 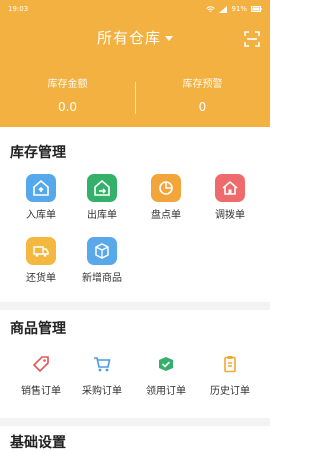 What do you see at coordinates (38, 153) in the screenshot?
I see `section-title-inventory: 库存管理` at bounding box center [38, 153].